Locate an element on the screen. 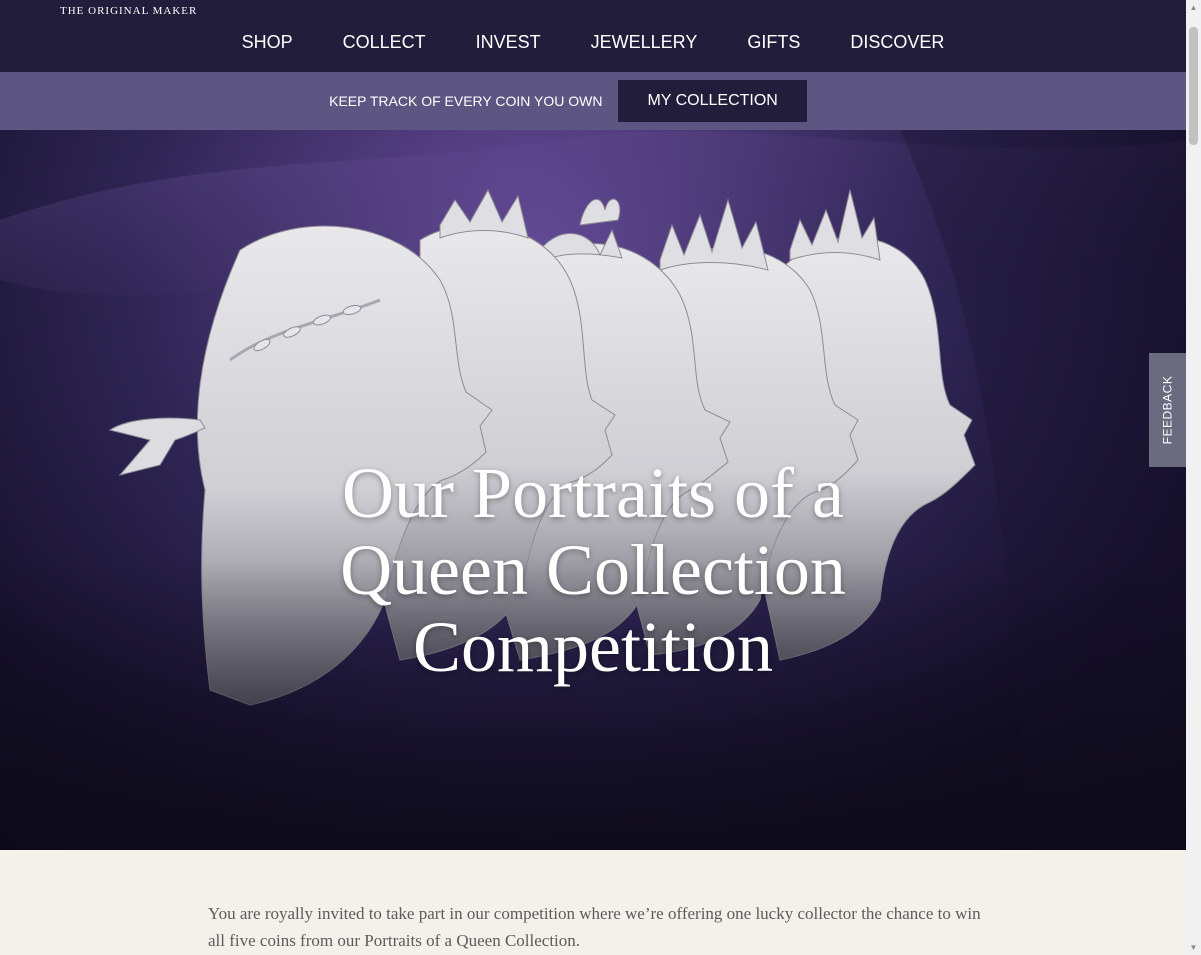 The image size is (1201, 955). brand-tagline: THE ORIGINAL MAKER is located at coordinates (128, 11).